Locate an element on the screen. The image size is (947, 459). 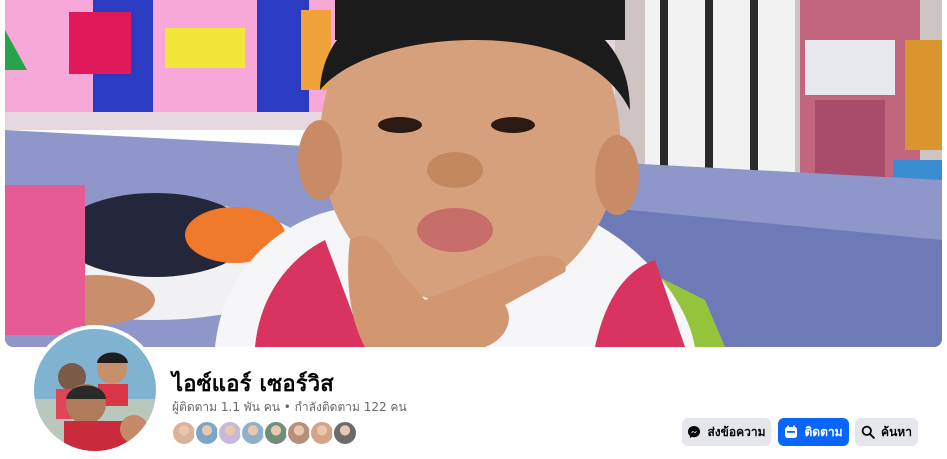
search-button: ค้นหา is located at coordinates (886, 432).